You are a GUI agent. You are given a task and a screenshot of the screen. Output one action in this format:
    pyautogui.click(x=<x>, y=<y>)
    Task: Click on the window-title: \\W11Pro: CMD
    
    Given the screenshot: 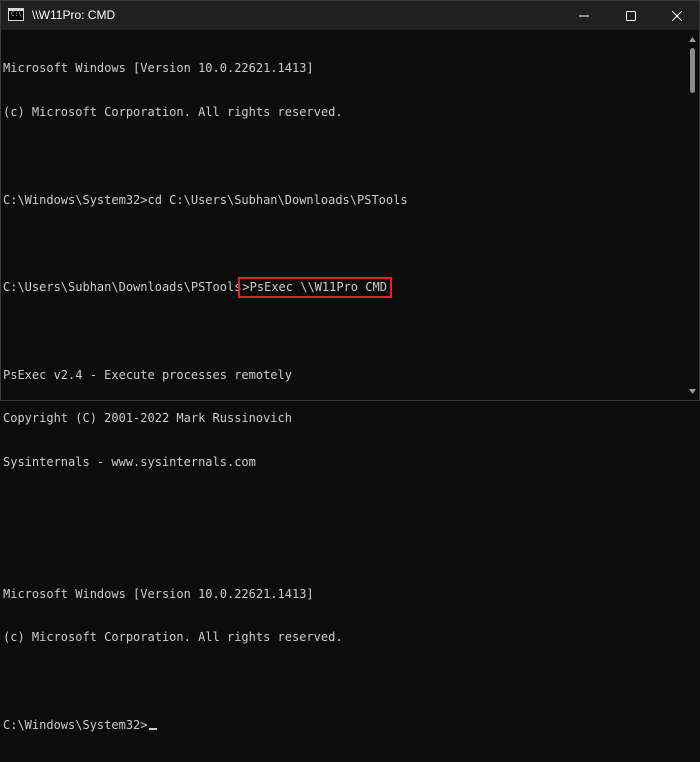 What is the action you would take?
    pyautogui.click(x=74, y=15)
    